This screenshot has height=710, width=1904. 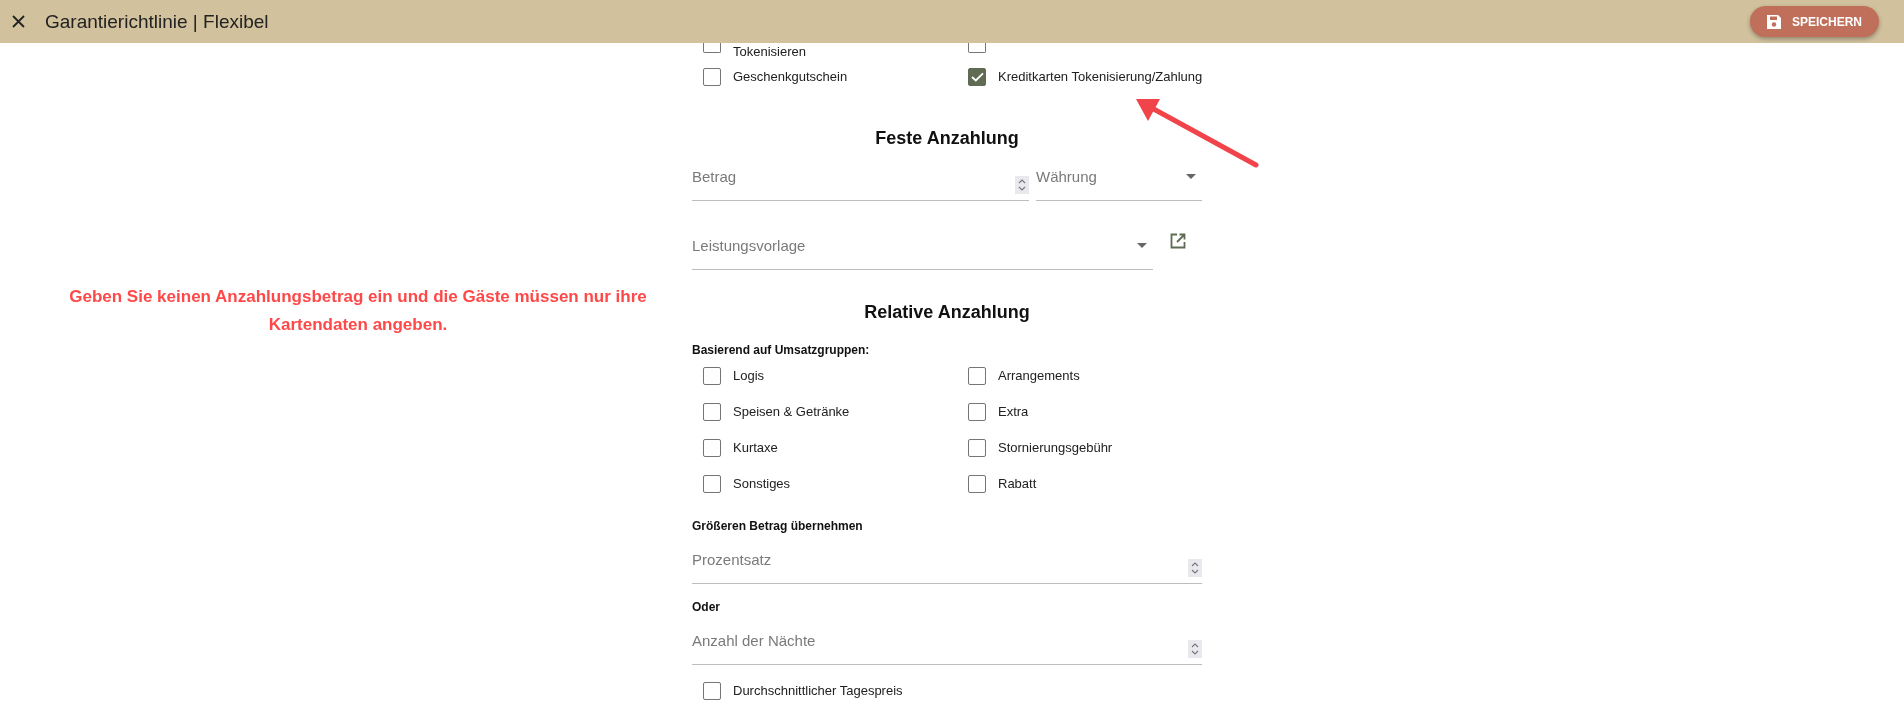 I want to click on checkbox-item: Kreditkarten Tokenisierung/Zahlung, so click(x=1090, y=77).